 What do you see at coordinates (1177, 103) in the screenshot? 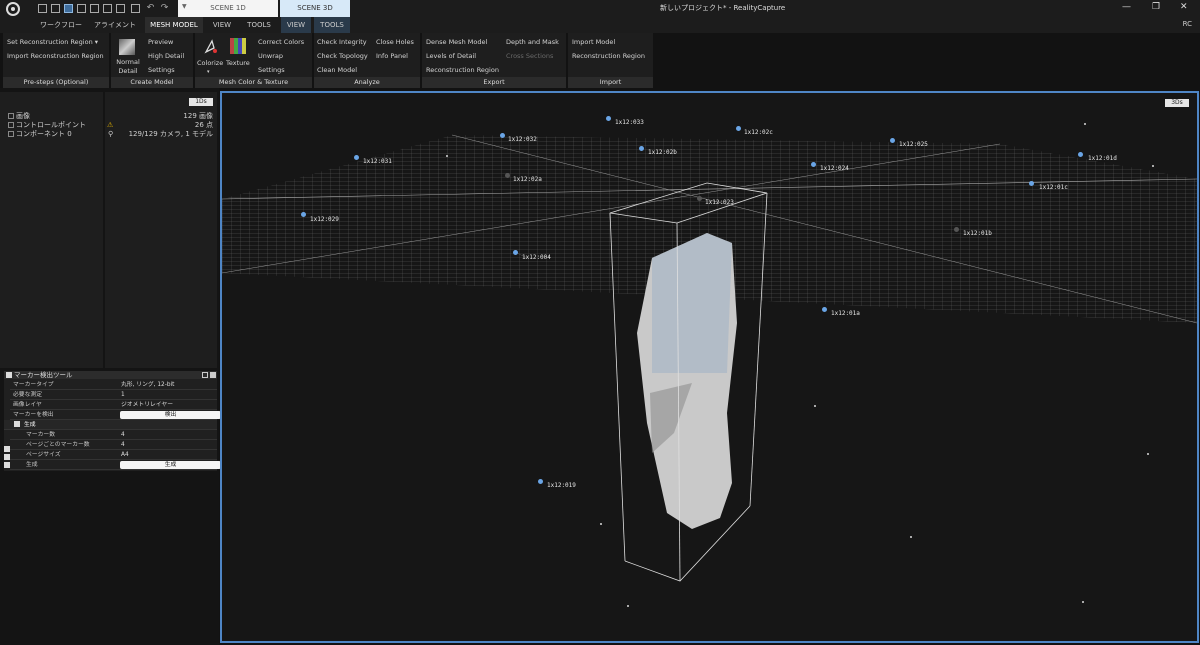
I see `3ds-badge: 3Ds` at bounding box center [1177, 103].